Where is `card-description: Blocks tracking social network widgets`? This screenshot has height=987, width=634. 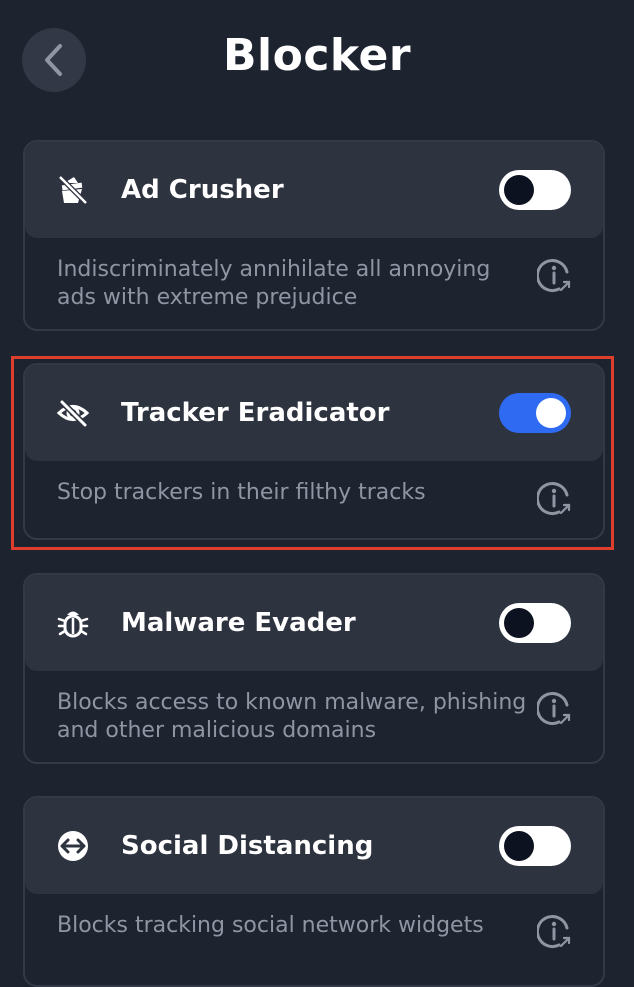 card-description: Blocks tracking social network widgets is located at coordinates (270, 925).